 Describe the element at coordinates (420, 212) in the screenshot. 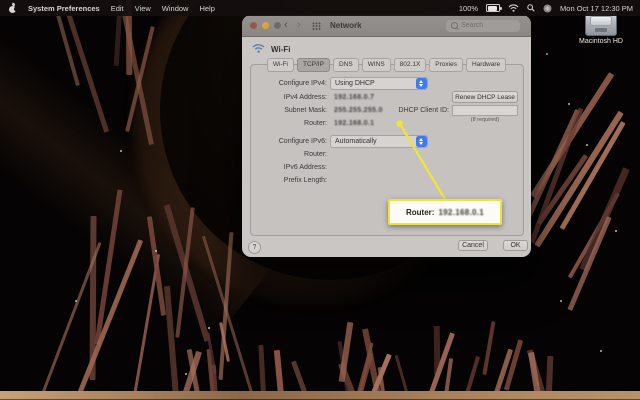

I see `callout-label: Router:` at that location.